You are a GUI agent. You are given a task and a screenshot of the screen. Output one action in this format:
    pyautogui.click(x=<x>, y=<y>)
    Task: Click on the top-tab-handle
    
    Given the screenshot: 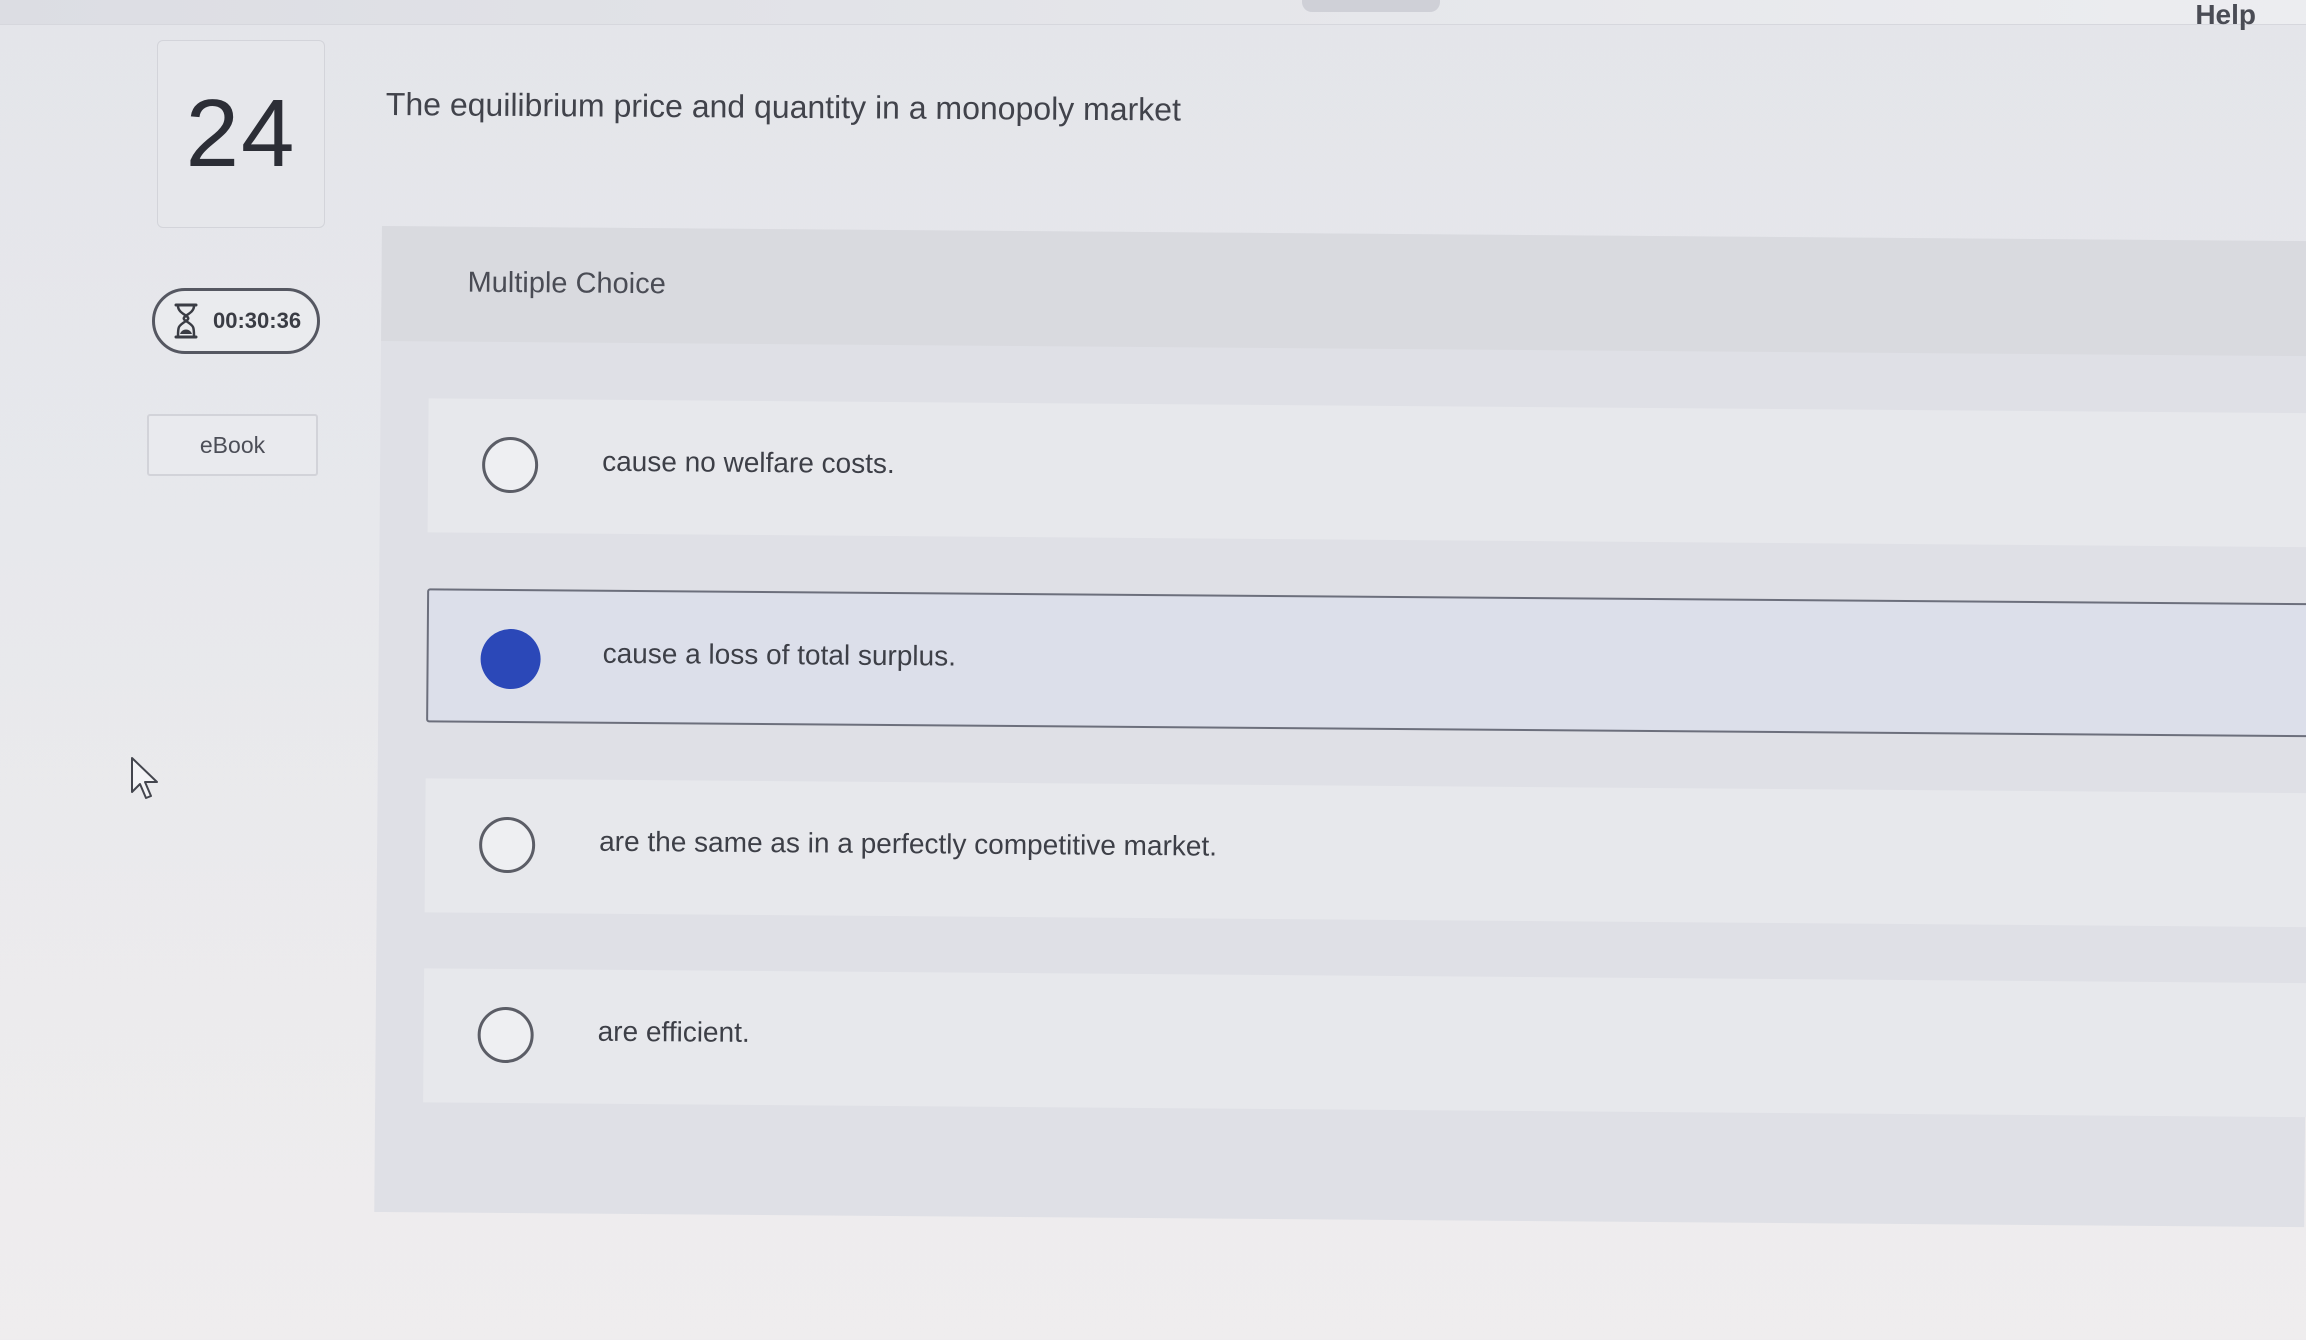 What is the action you would take?
    pyautogui.click(x=1371, y=6)
    